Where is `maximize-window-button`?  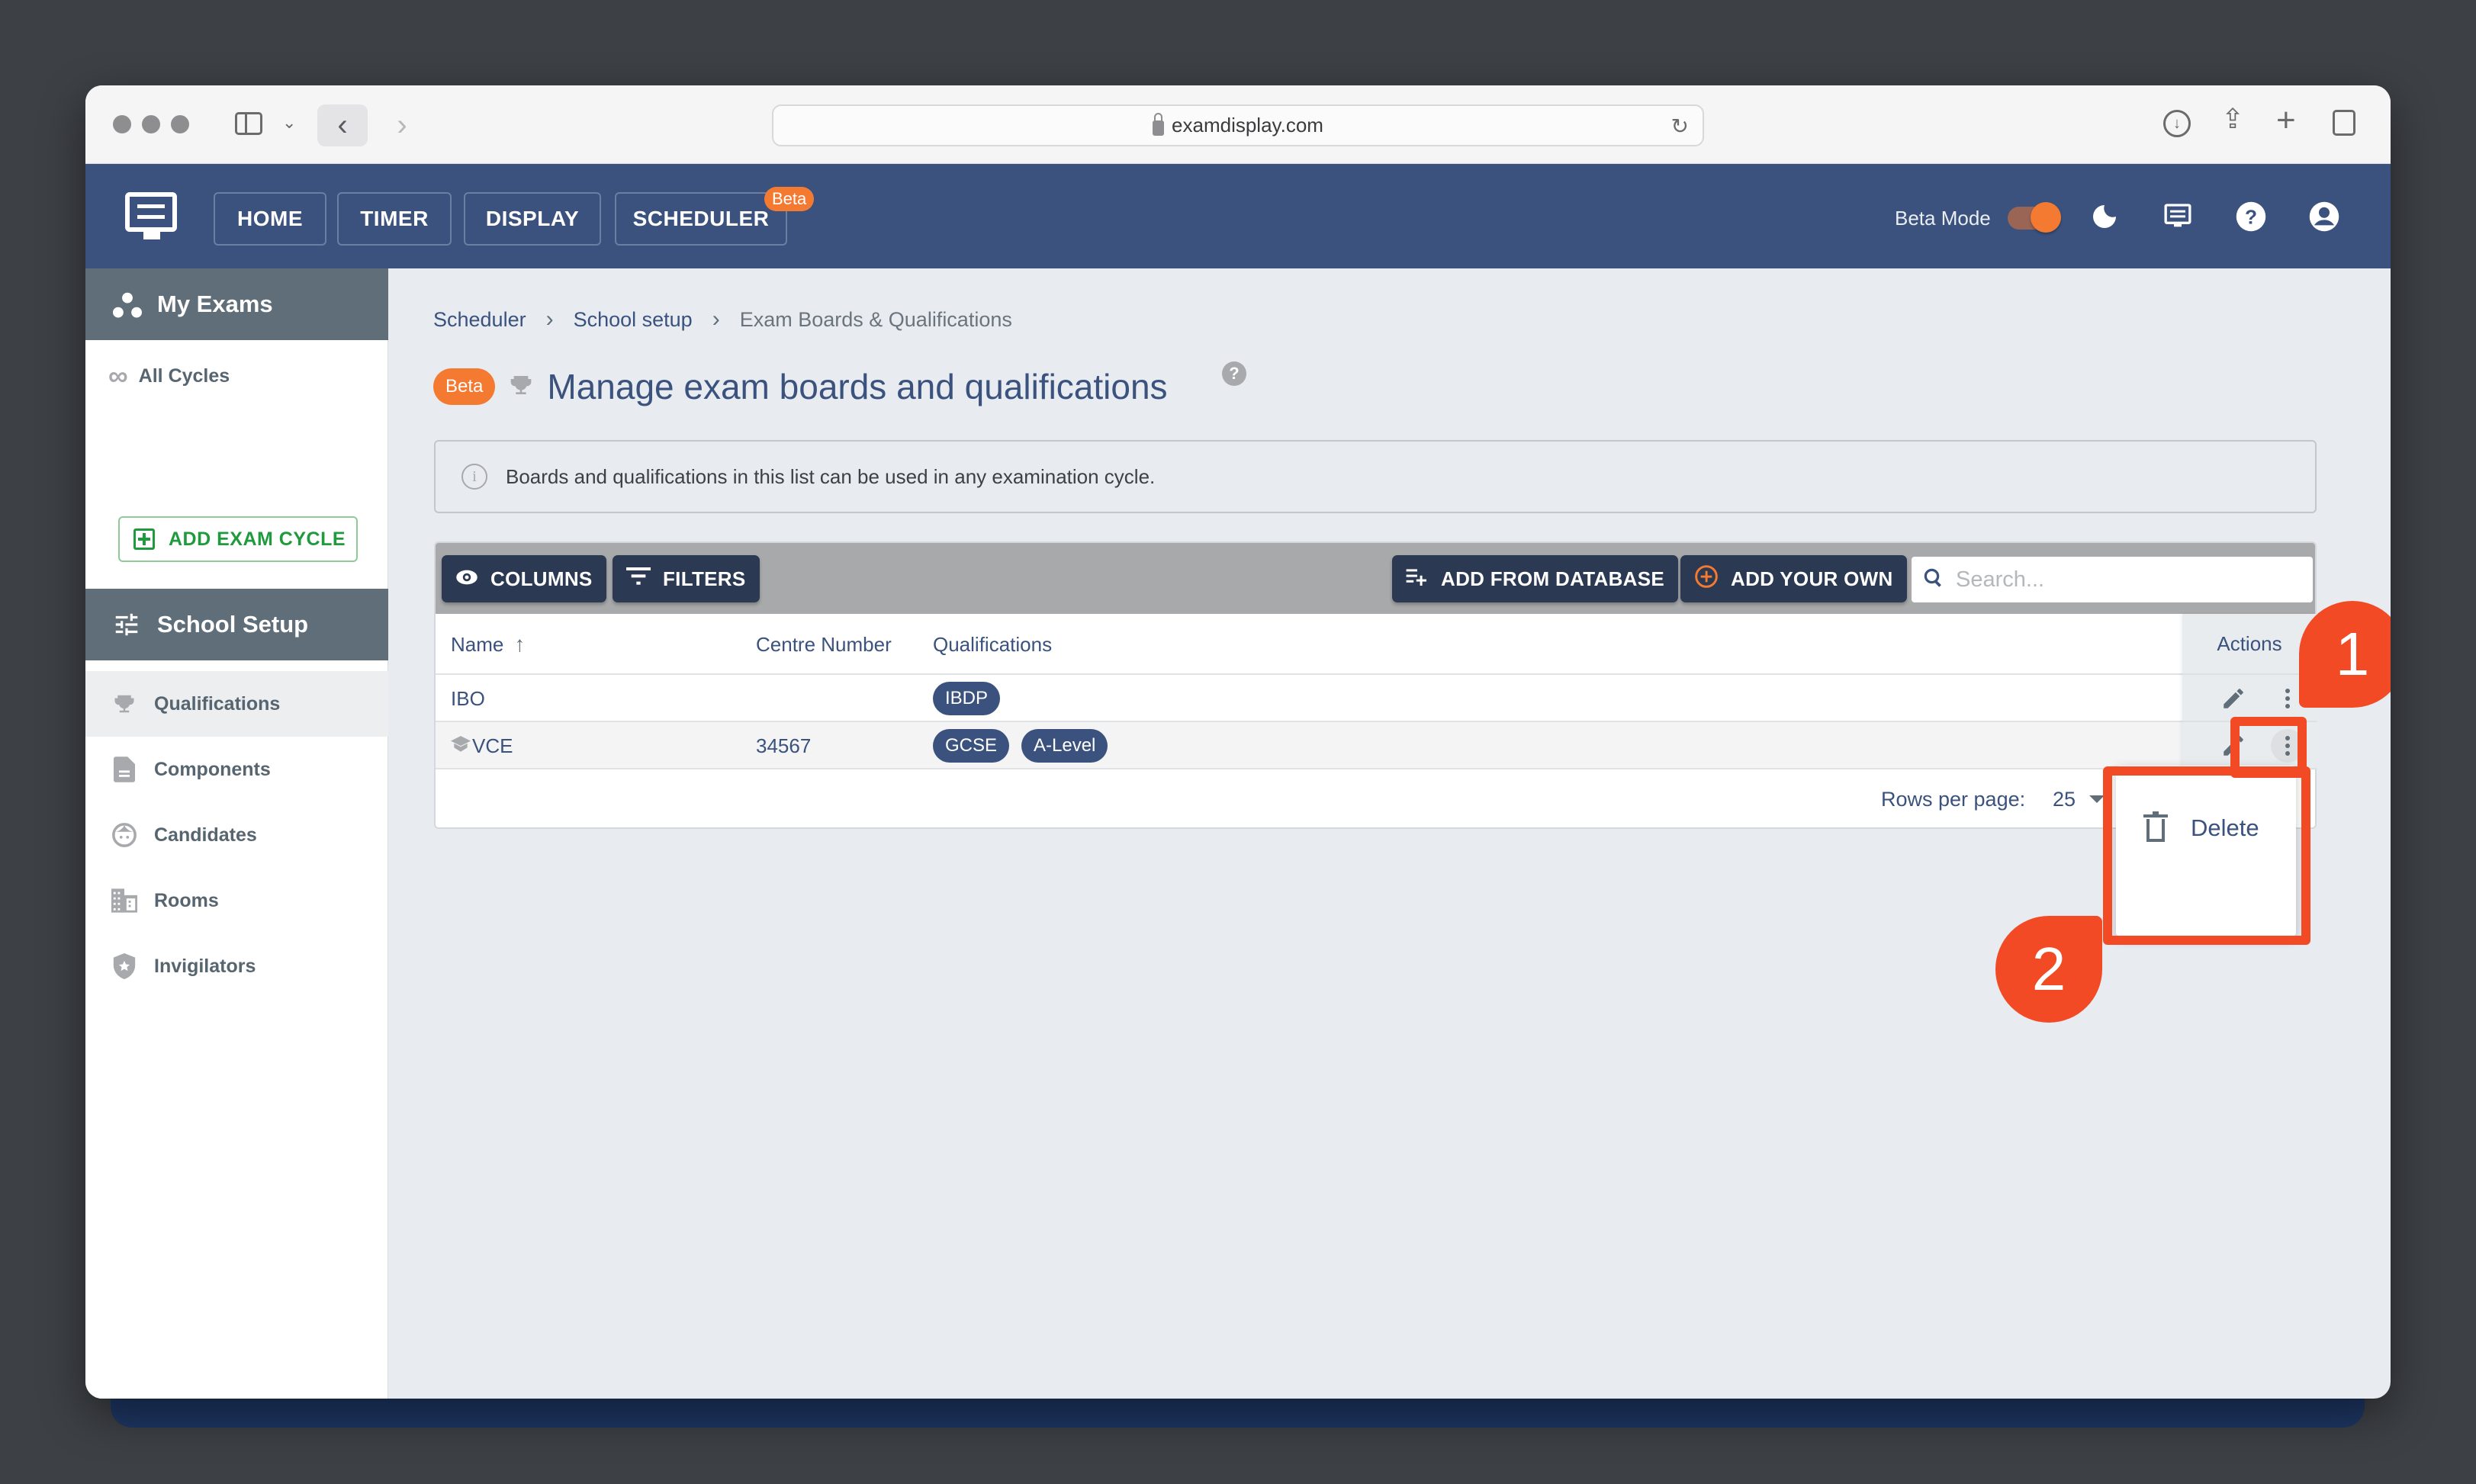 maximize-window-button is located at coordinates (180, 124).